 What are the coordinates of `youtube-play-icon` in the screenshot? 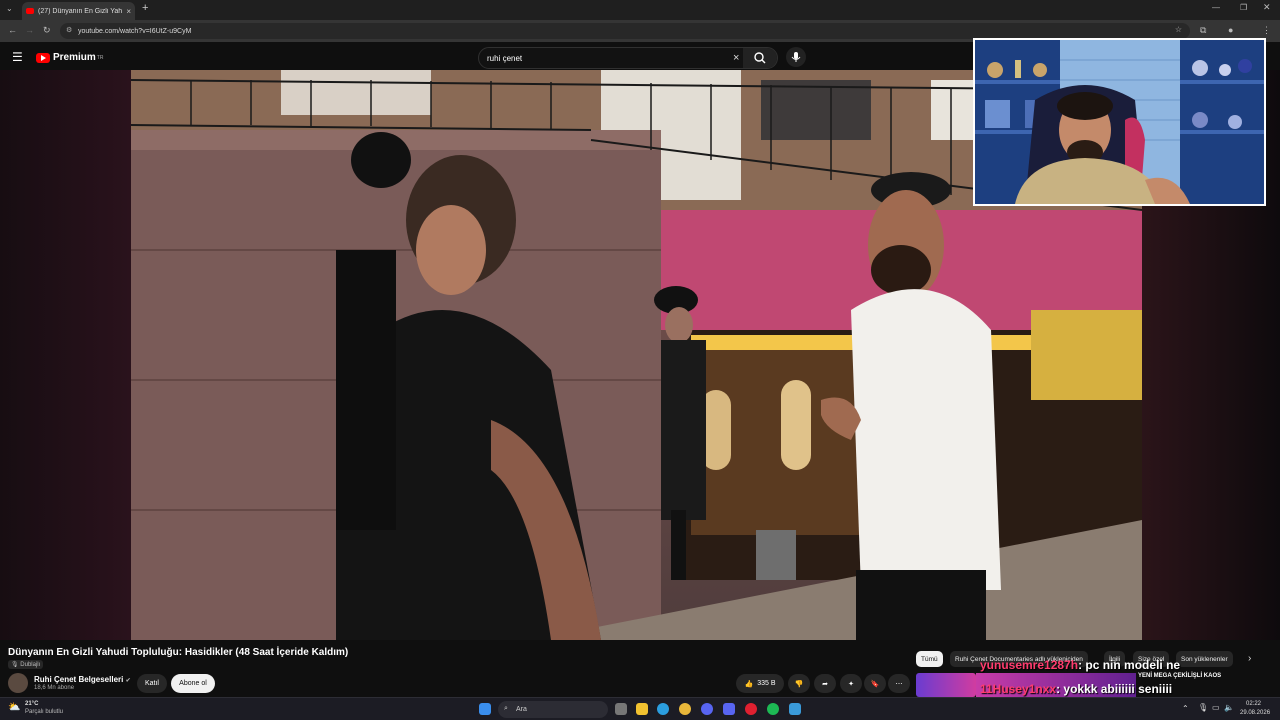 It's located at (43, 57).